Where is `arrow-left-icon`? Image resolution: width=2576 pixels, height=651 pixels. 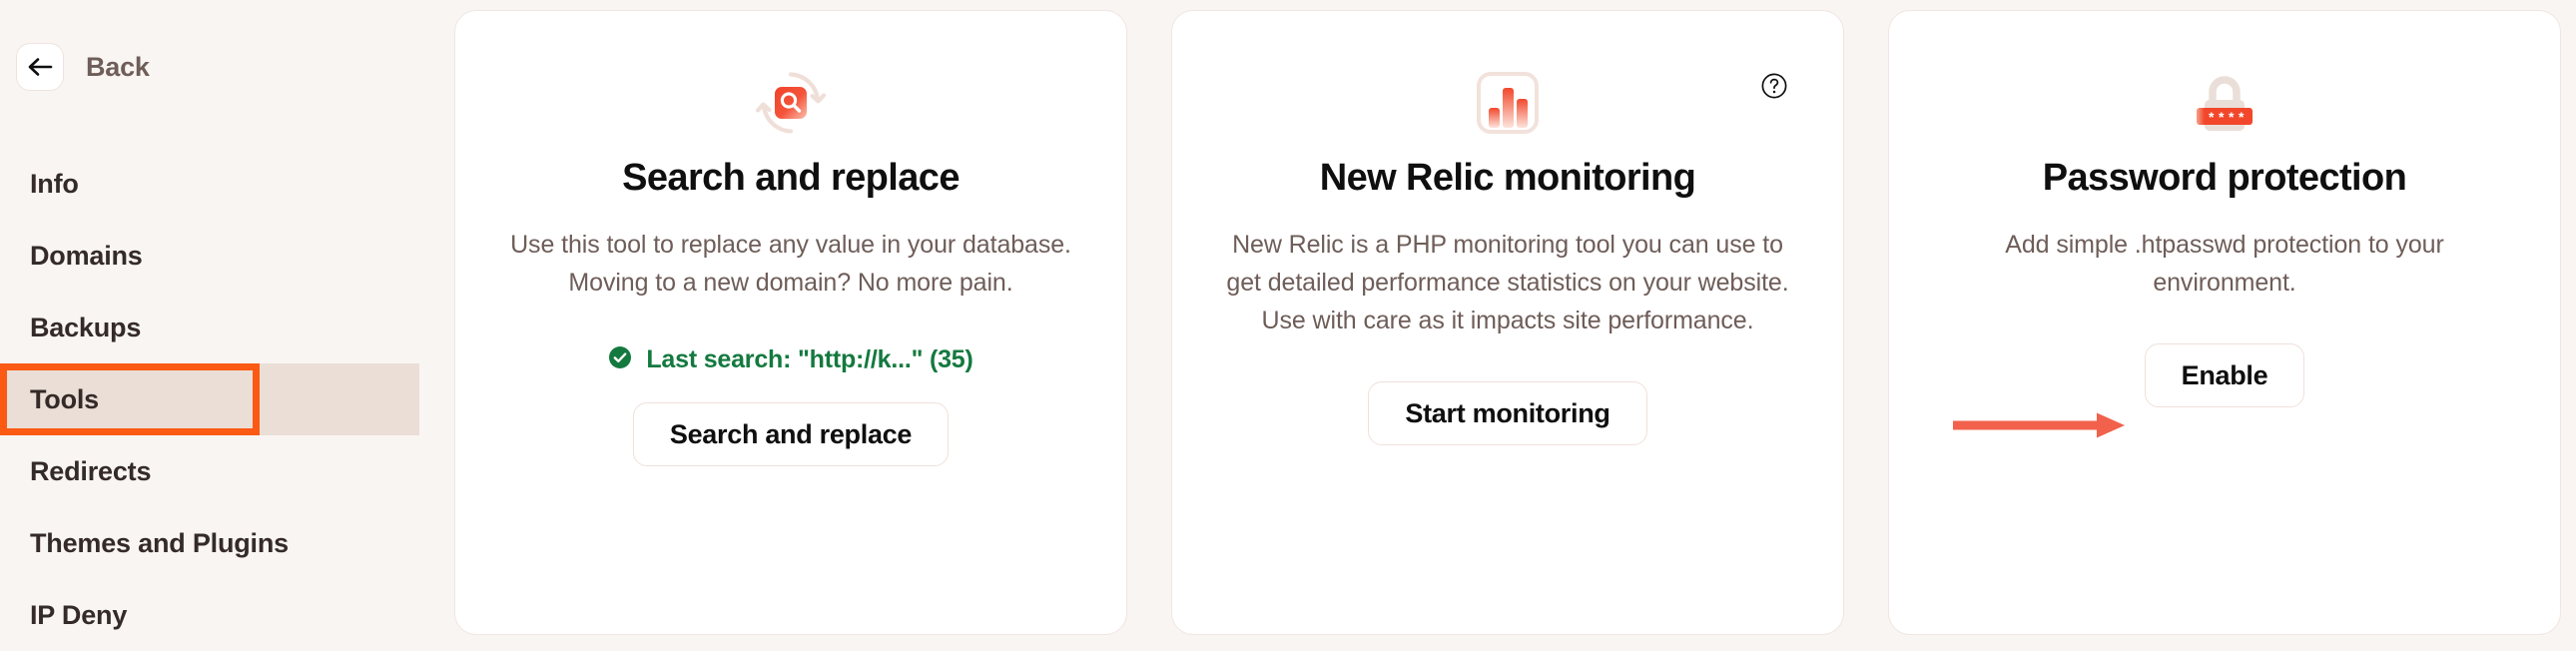 arrow-left-icon is located at coordinates (40, 67).